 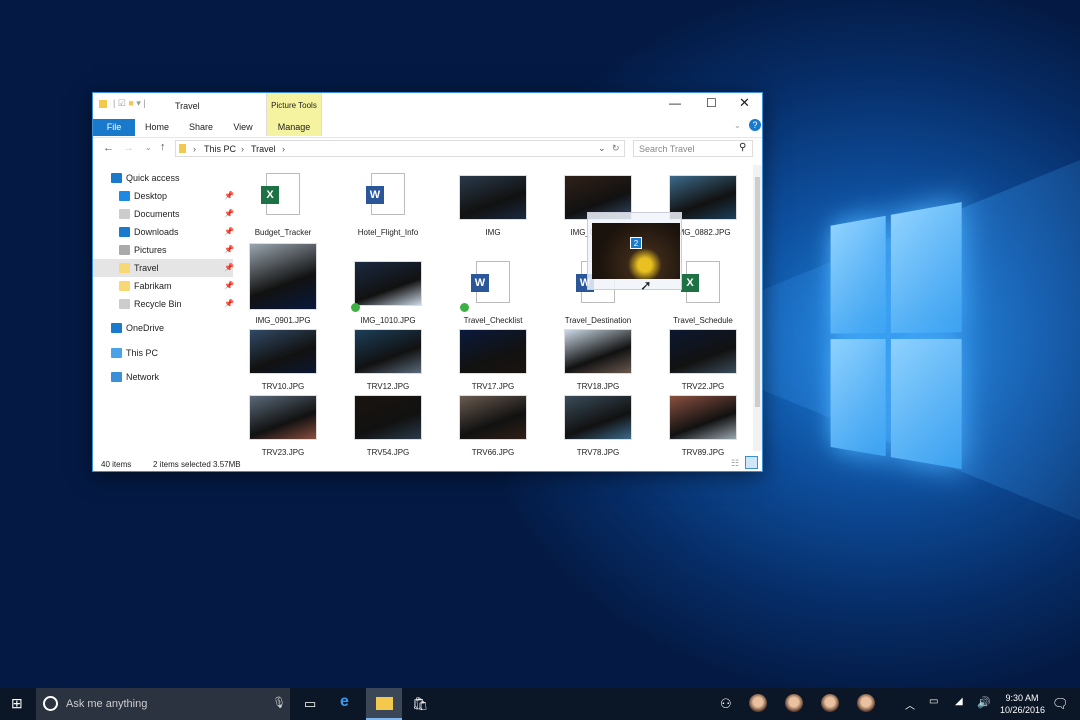 I want to click on recent-locations-icon: ⌄, so click(x=148, y=147).